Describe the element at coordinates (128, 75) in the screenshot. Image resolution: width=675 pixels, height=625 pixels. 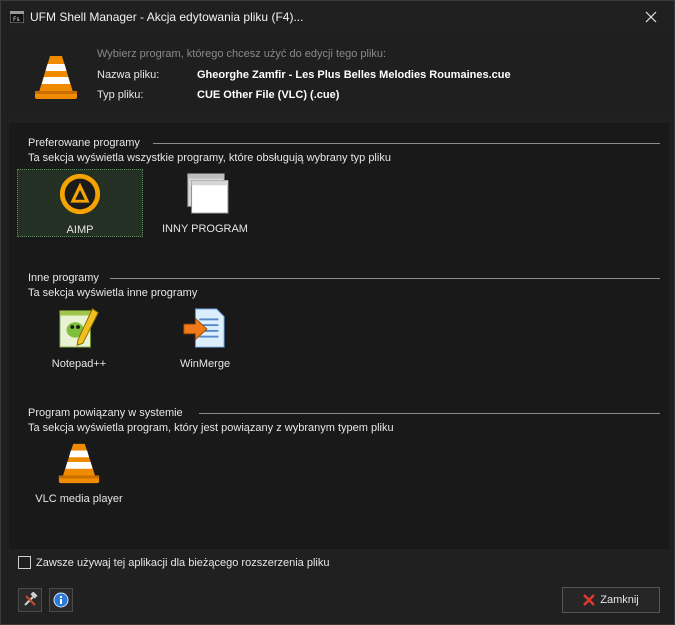
I see `file-name-label: Nazwa pliku:` at that location.